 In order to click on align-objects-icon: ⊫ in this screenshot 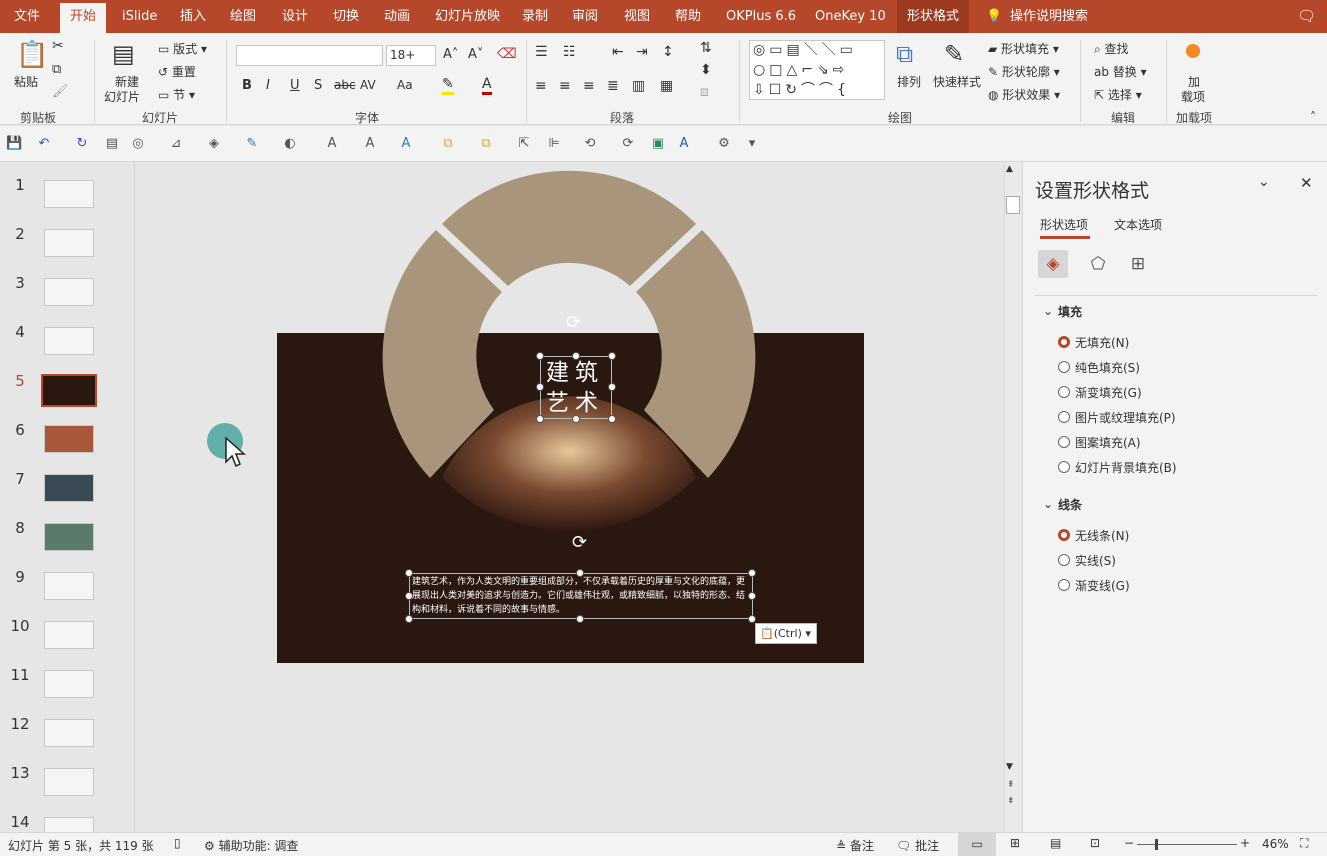, I will do `click(554, 144)`.